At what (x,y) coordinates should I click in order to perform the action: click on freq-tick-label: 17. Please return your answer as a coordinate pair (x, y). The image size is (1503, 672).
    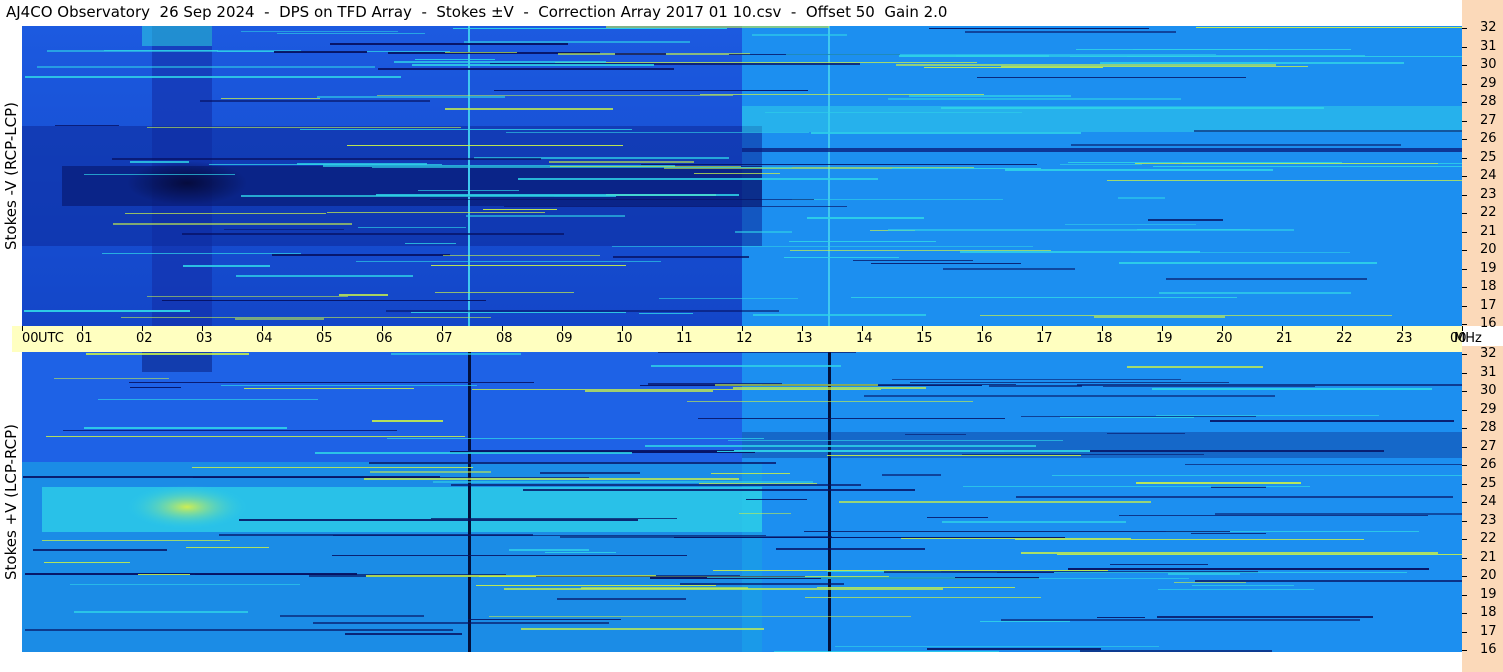
    Looking at the image, I should click on (1488, 631).